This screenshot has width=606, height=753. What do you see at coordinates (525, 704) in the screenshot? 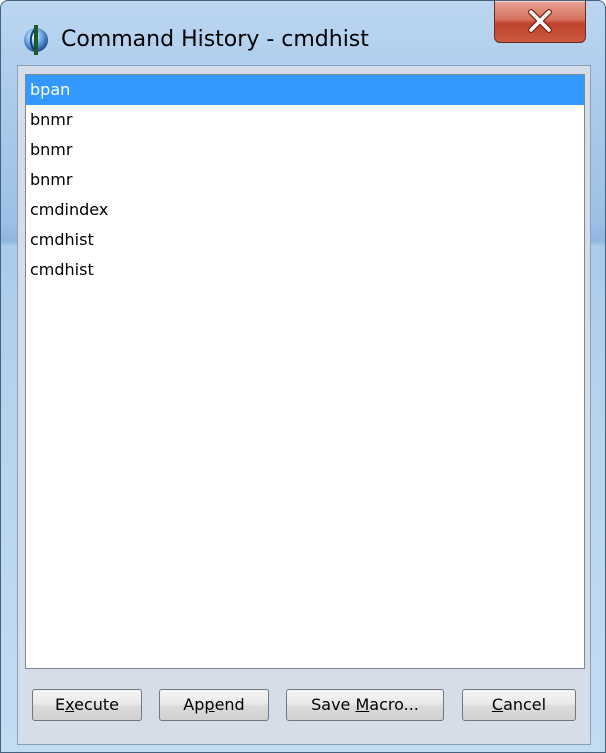
I see `cancel-label-post: ancel` at bounding box center [525, 704].